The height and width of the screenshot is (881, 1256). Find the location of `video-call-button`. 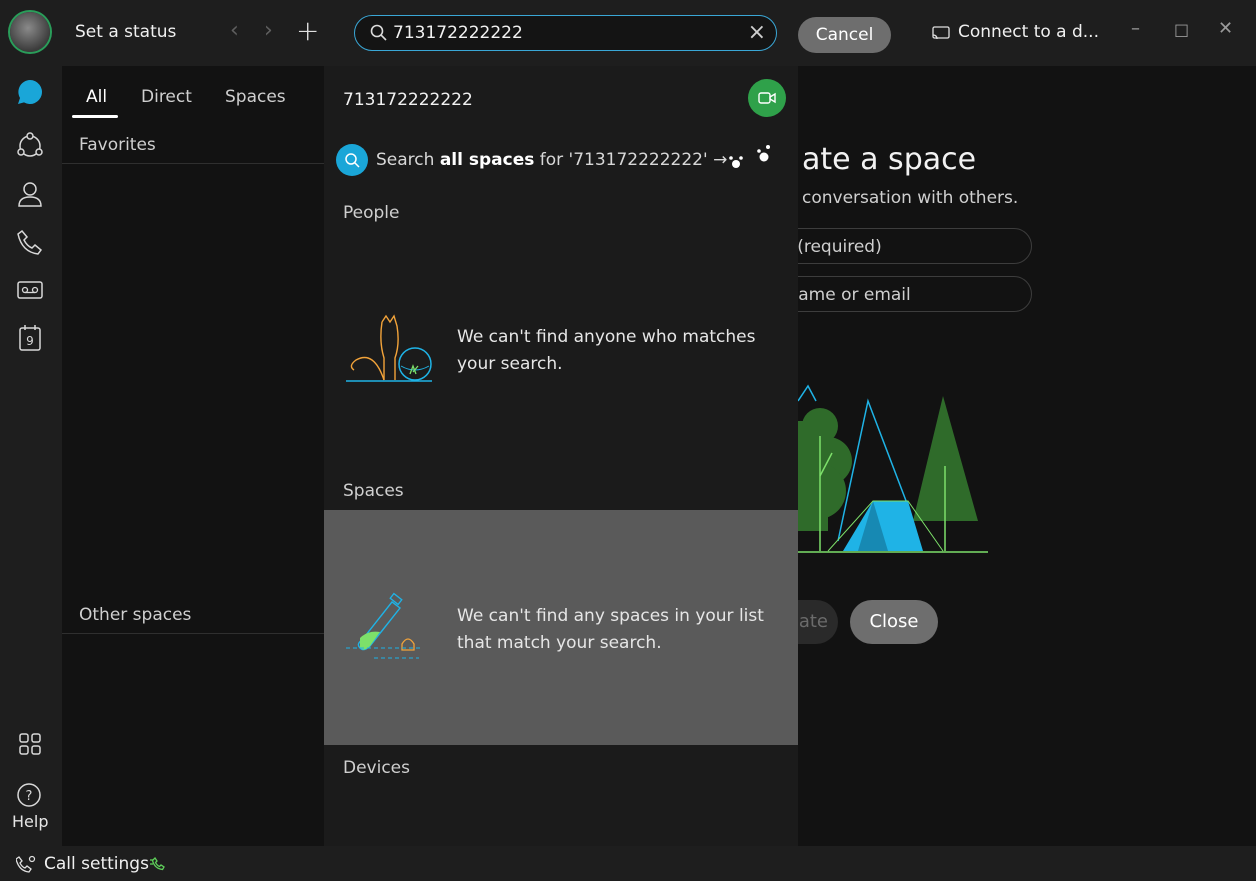

video-call-button is located at coordinates (767, 98).